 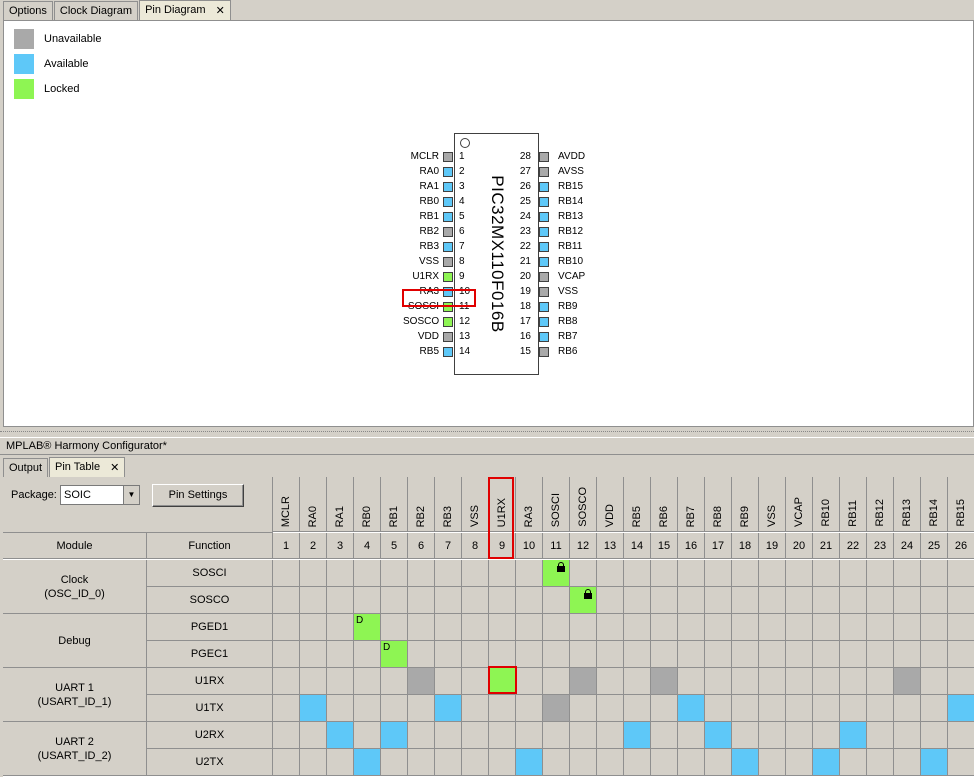 I want to click on close-icon: ✕, so click(x=114, y=467).